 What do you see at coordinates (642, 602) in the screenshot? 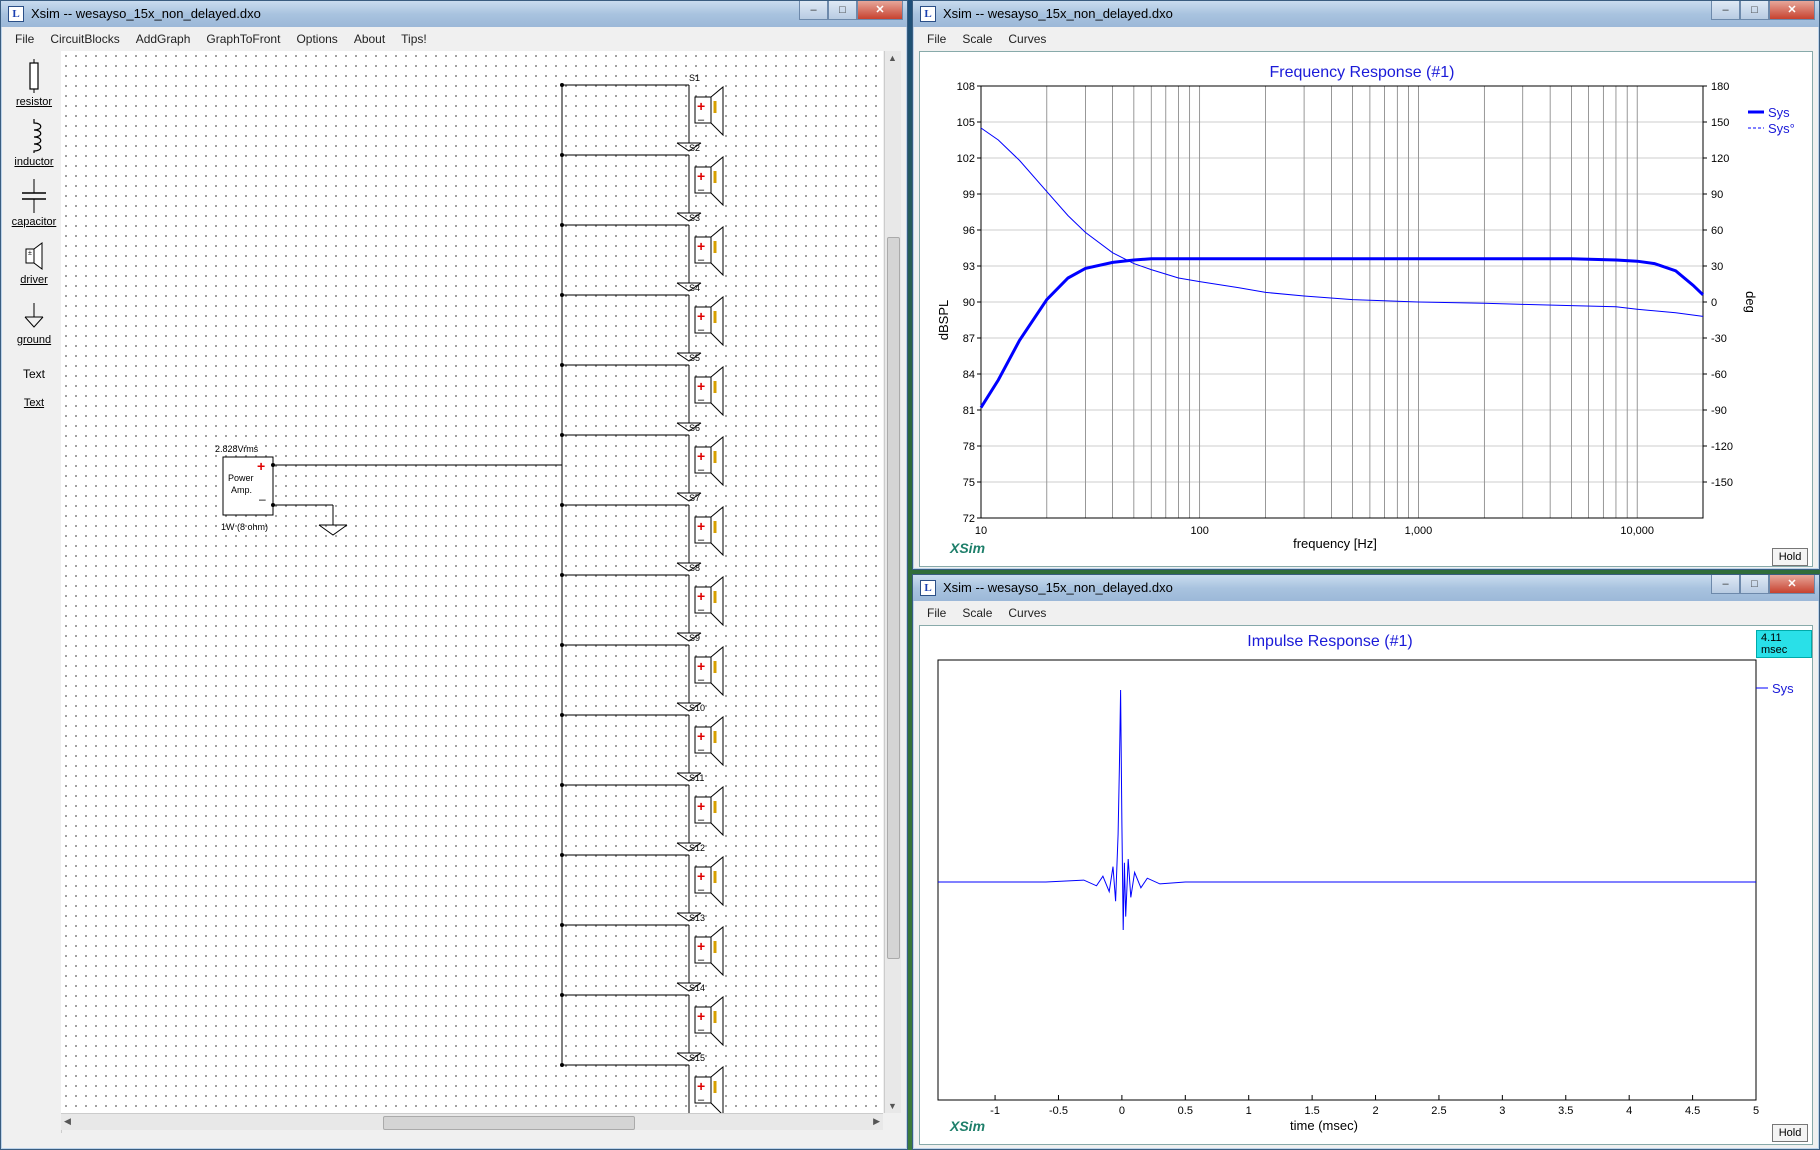
I see `driver-s8: +– S8` at bounding box center [642, 602].